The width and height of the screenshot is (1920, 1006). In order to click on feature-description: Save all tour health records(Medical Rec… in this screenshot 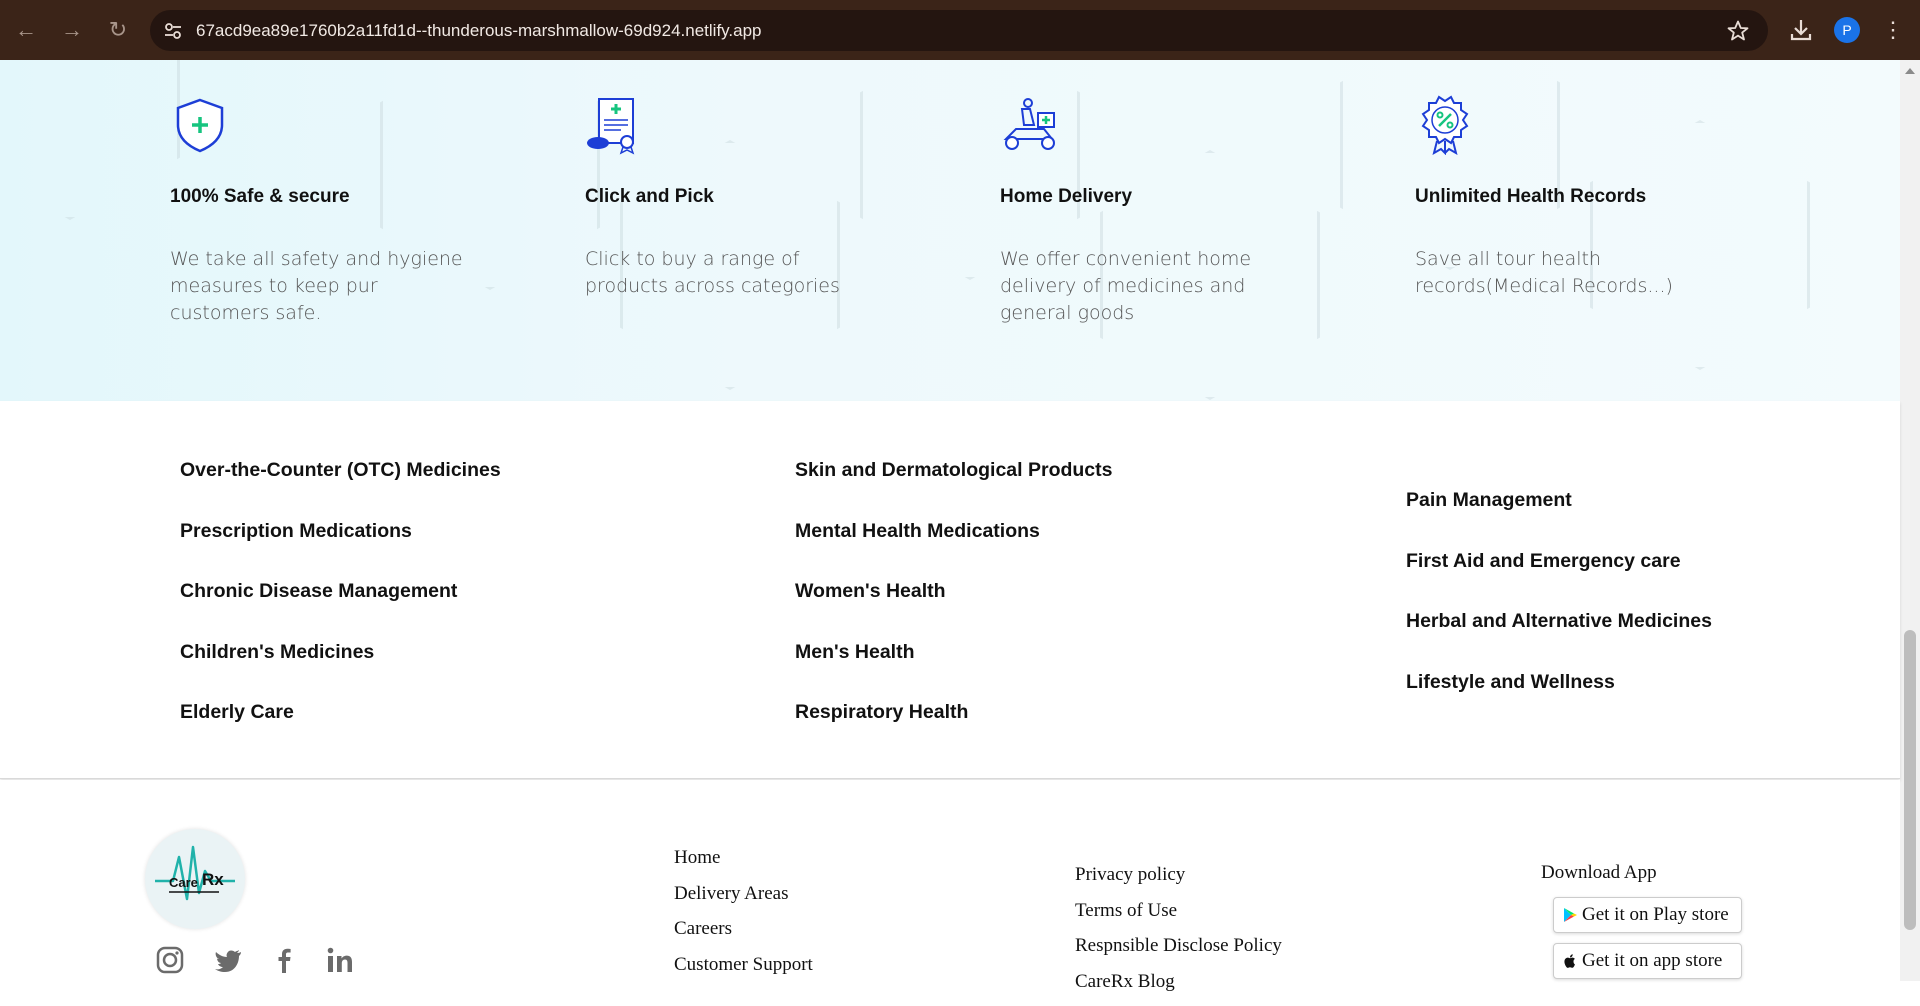, I will do `click(1565, 273)`.